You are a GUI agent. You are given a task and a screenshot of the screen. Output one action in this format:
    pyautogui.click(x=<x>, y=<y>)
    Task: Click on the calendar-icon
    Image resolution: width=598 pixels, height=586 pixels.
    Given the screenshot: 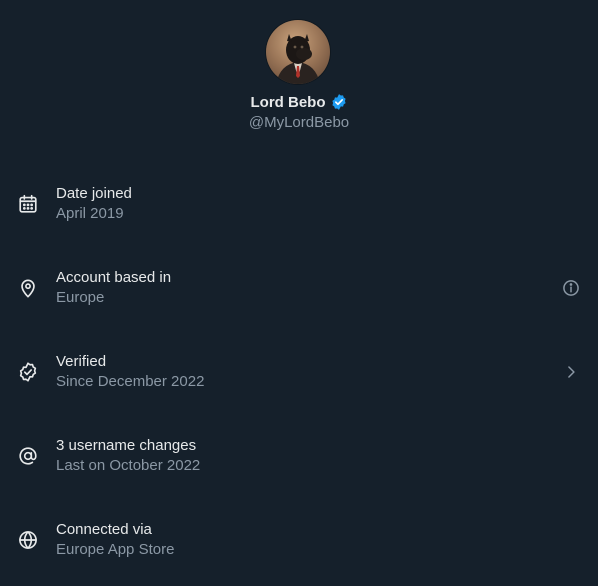 What is the action you would take?
    pyautogui.click(x=28, y=204)
    